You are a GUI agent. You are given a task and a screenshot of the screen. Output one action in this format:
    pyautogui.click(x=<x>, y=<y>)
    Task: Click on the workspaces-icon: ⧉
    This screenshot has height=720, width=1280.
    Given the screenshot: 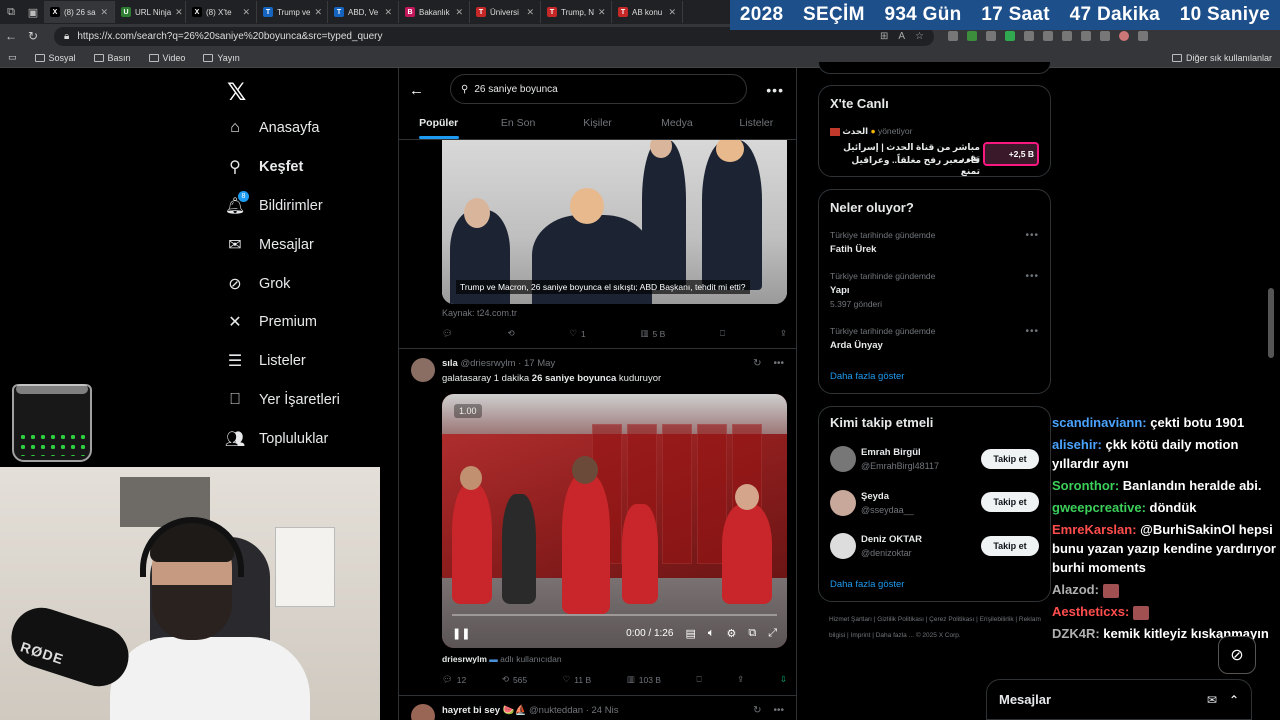 What is the action you would take?
    pyautogui.click(x=11, y=12)
    